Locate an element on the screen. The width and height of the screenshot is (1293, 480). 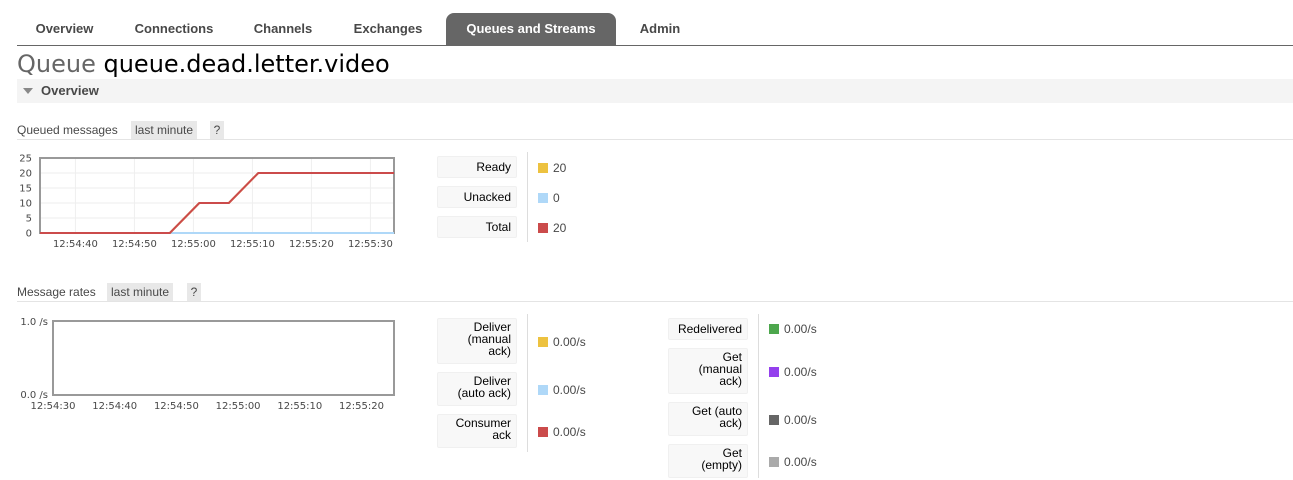
legend-deliver-auto-ack-swatch is located at coordinates (543, 390).